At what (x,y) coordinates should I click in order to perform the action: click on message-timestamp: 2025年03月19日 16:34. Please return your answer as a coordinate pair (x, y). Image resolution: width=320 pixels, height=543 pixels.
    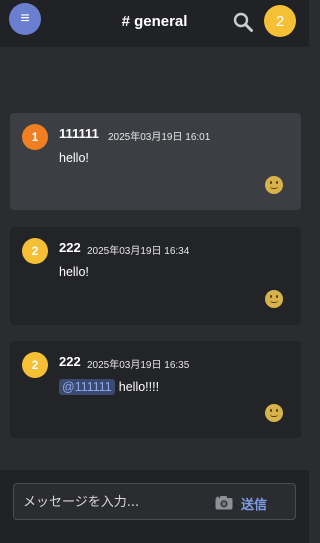
    Looking at the image, I should click on (138, 251).